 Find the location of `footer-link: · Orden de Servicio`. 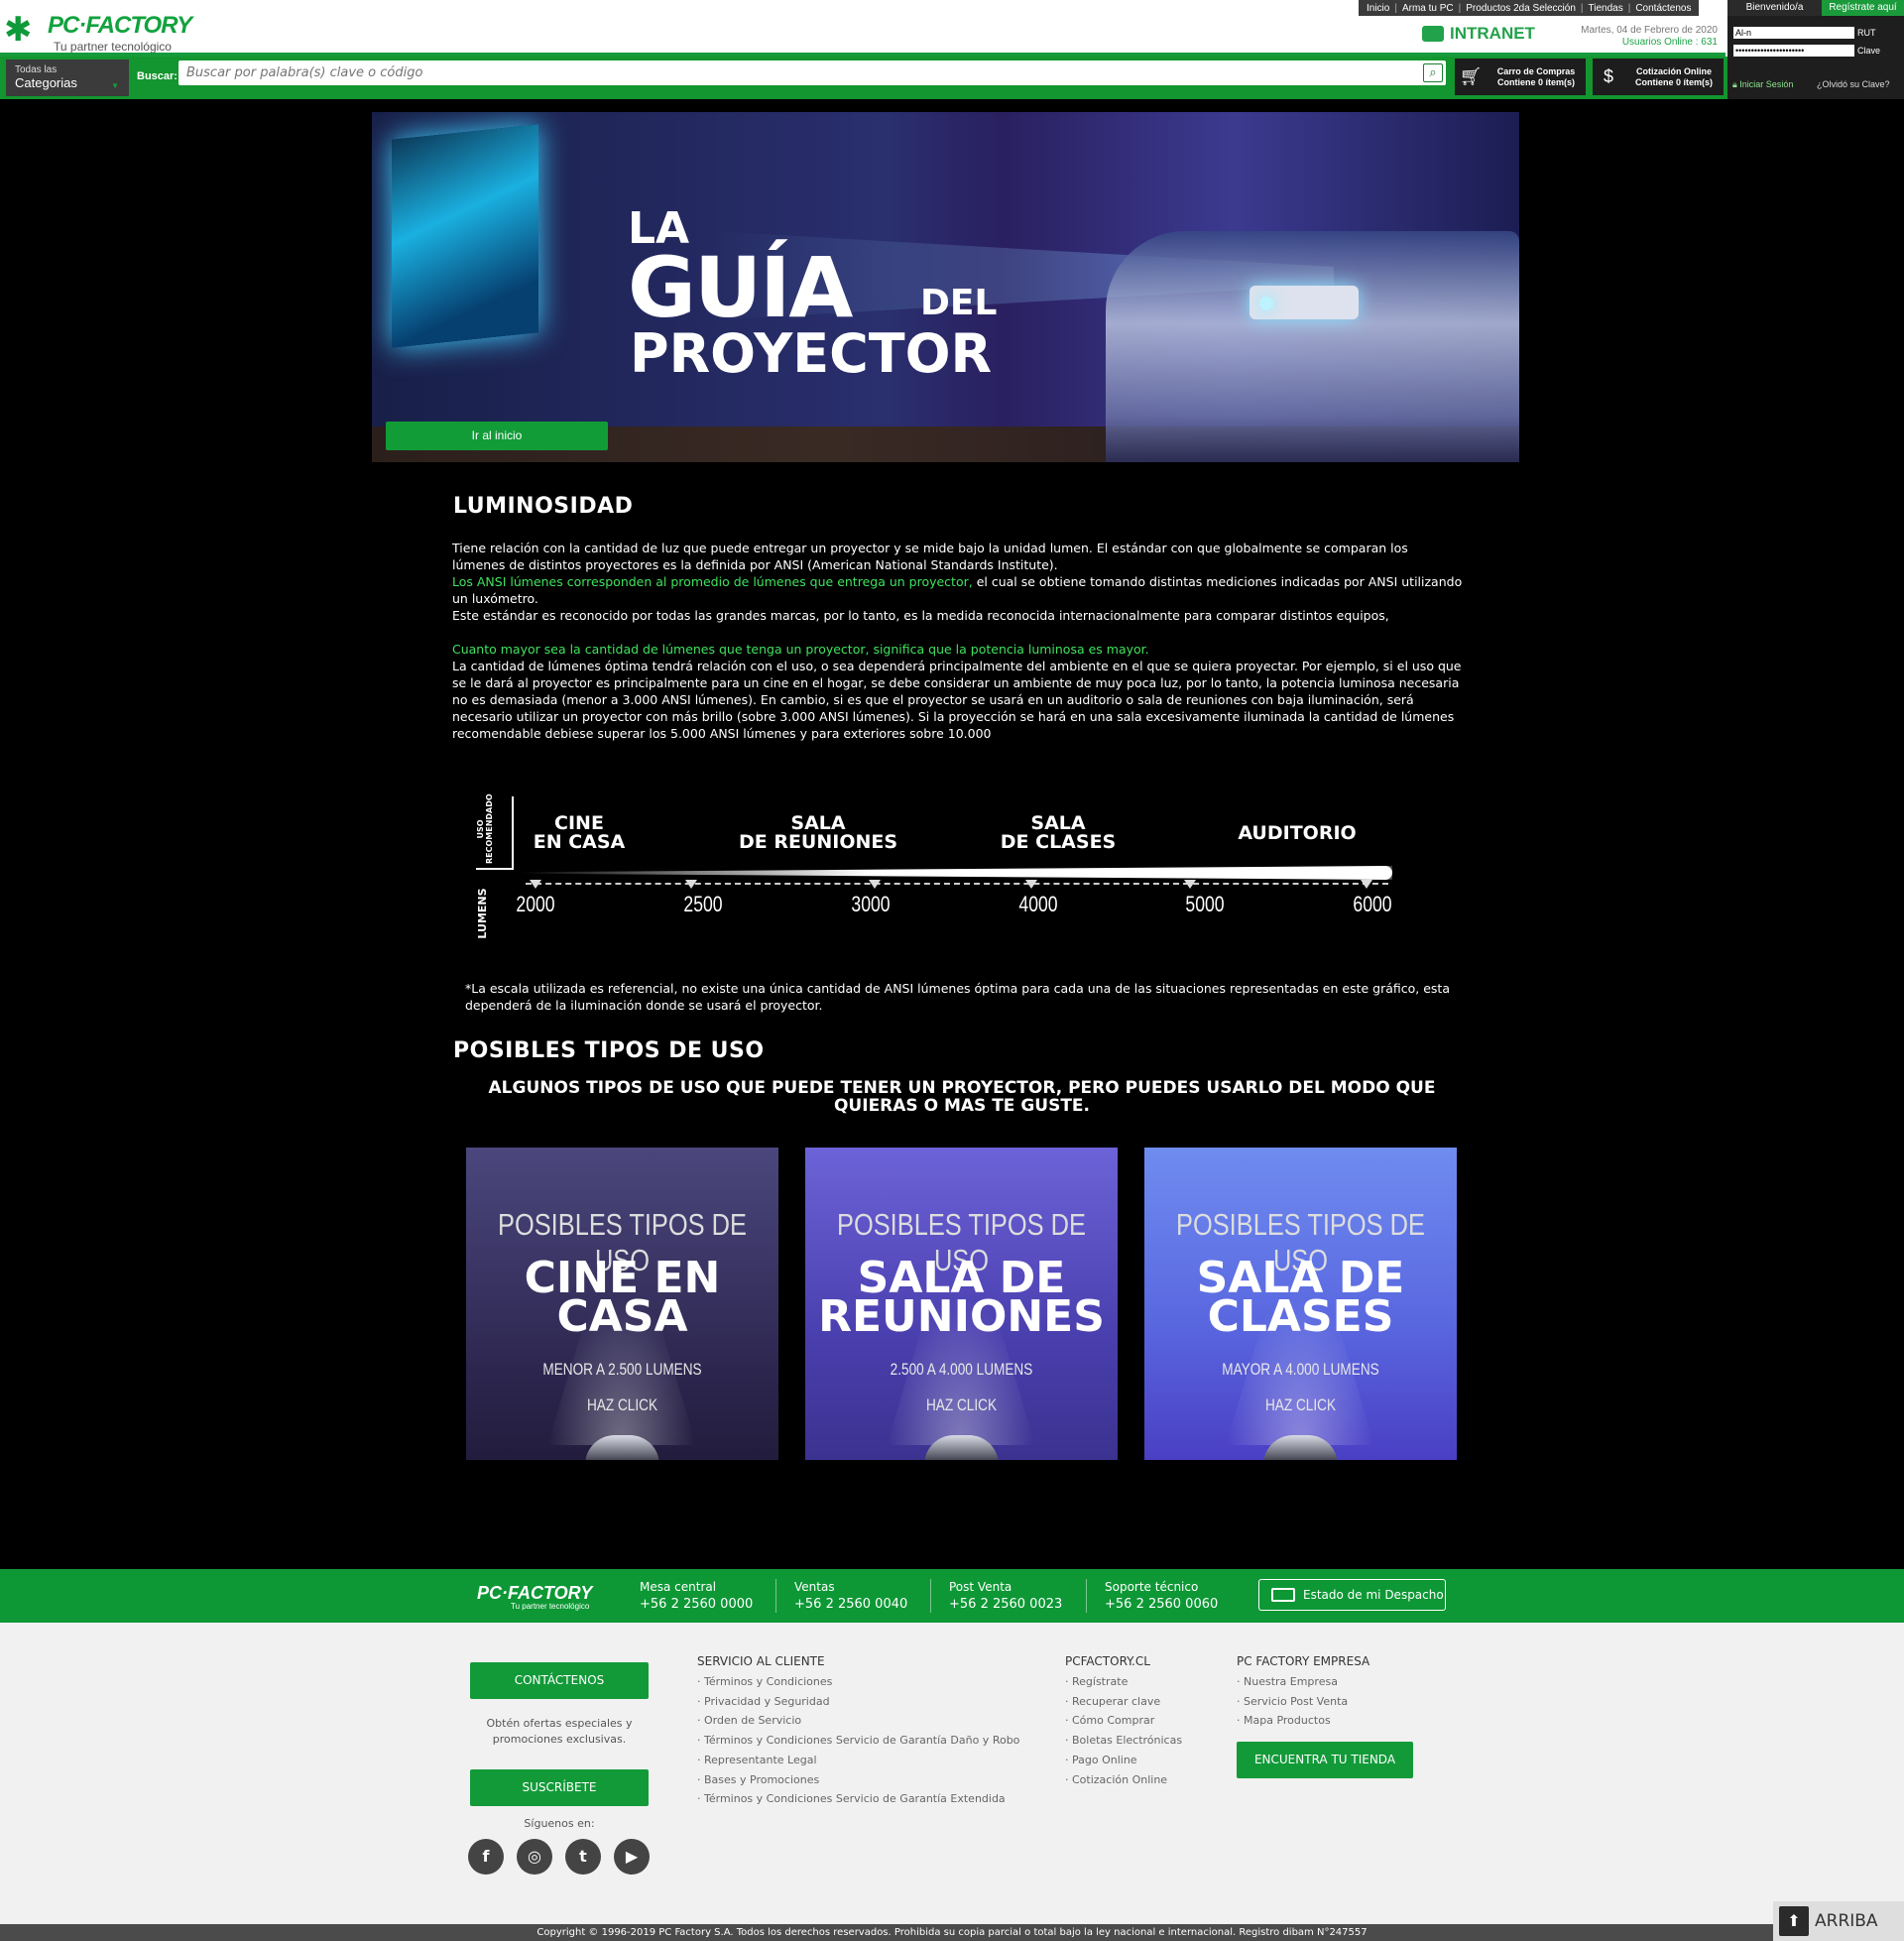

footer-link: · Orden de Servicio is located at coordinates (858, 1721).